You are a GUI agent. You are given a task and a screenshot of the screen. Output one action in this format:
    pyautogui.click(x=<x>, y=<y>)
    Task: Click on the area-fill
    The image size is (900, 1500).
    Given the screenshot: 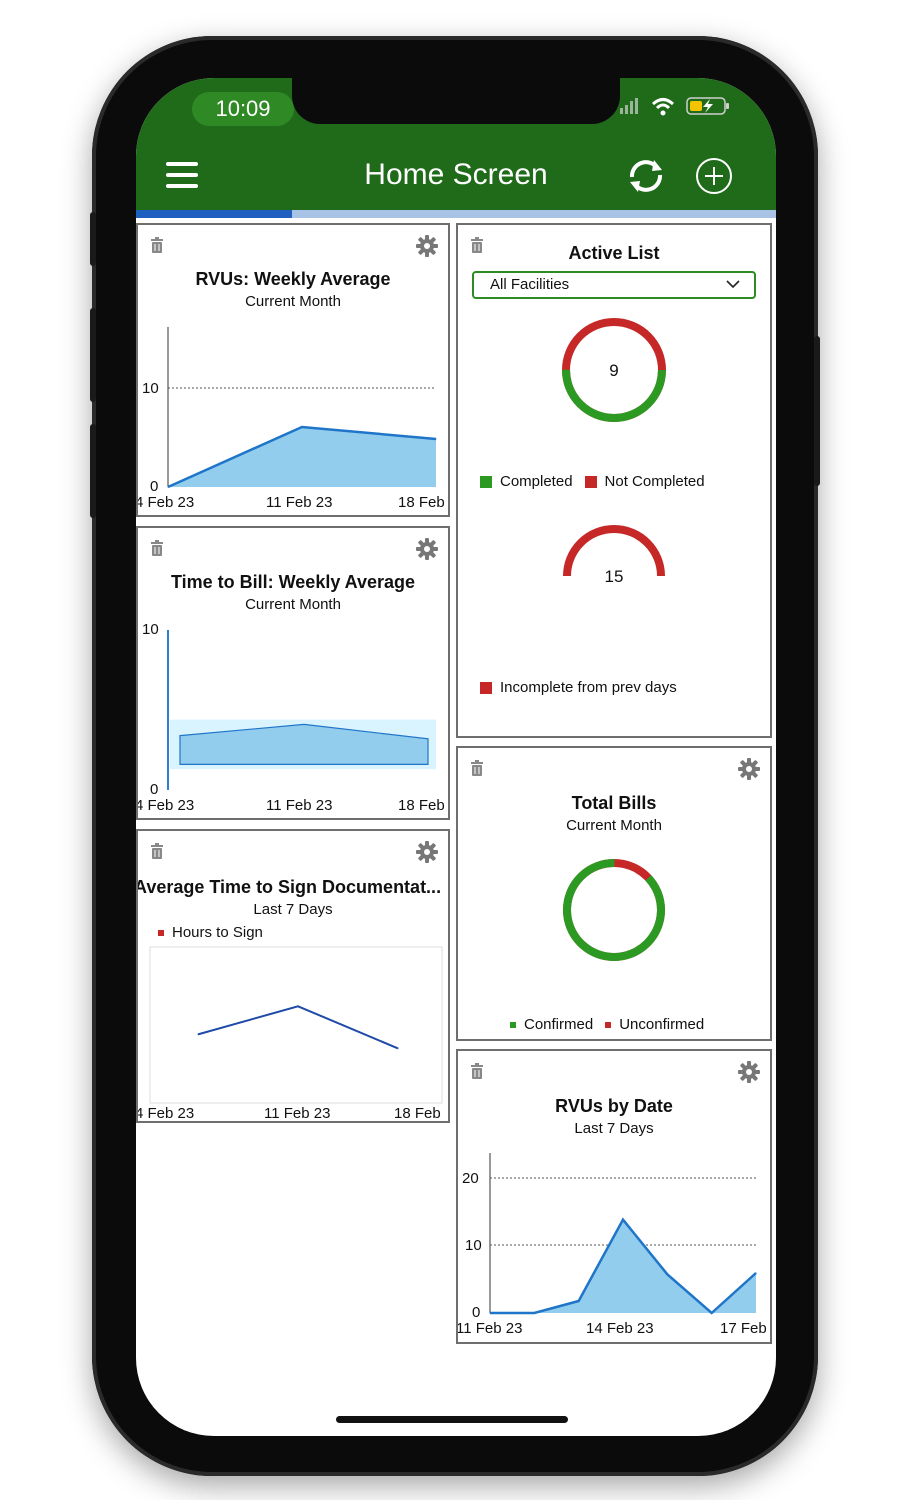 What is the action you would take?
    pyautogui.click(x=623, y=1266)
    